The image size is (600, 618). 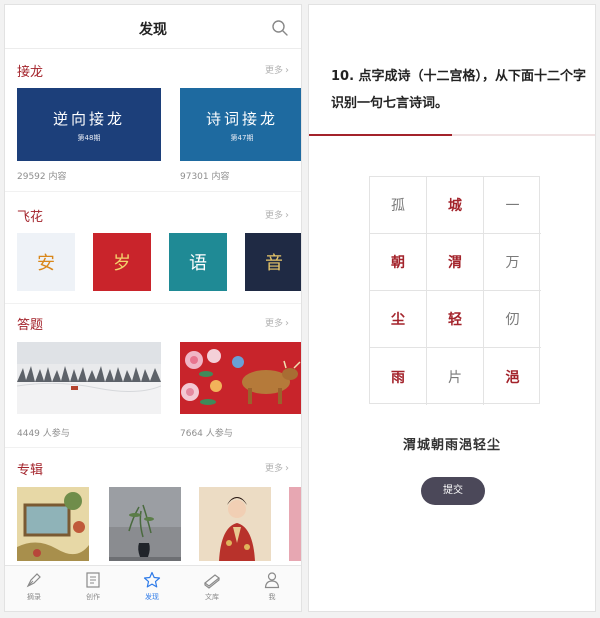 What do you see at coordinates (277, 214) in the screenshot?
I see `more-link-feihua: 更多 ›` at bounding box center [277, 214].